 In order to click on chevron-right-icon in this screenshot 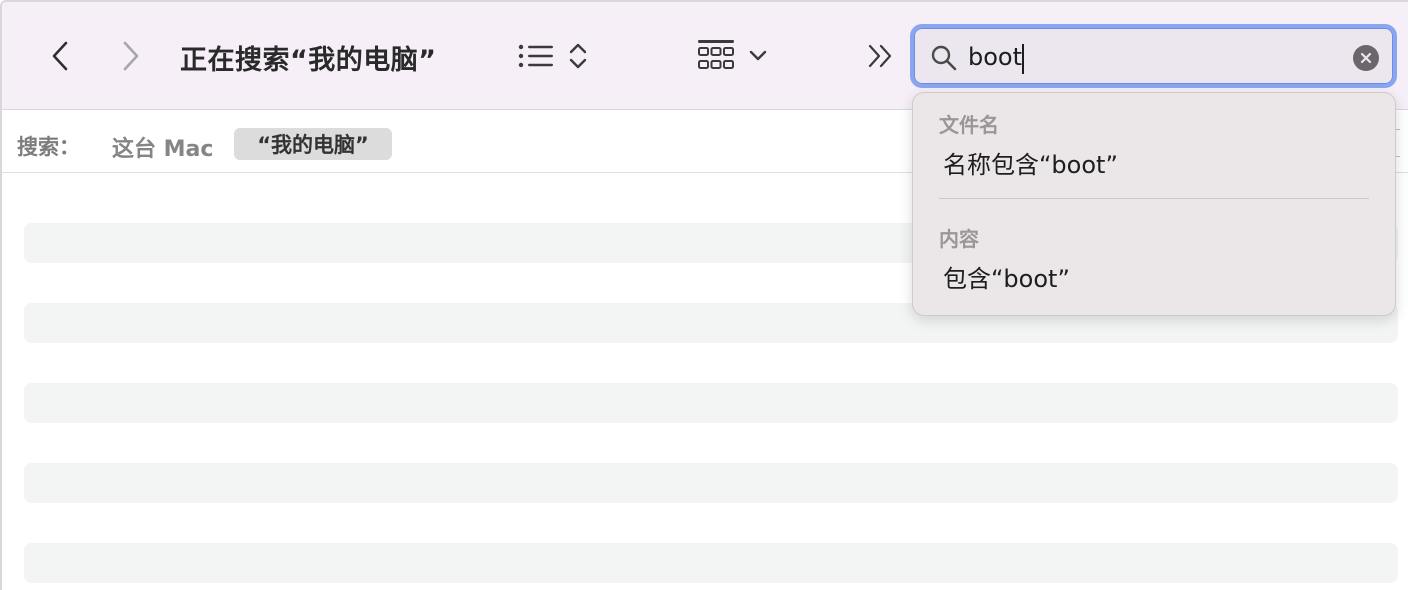, I will do `click(131, 56)`.